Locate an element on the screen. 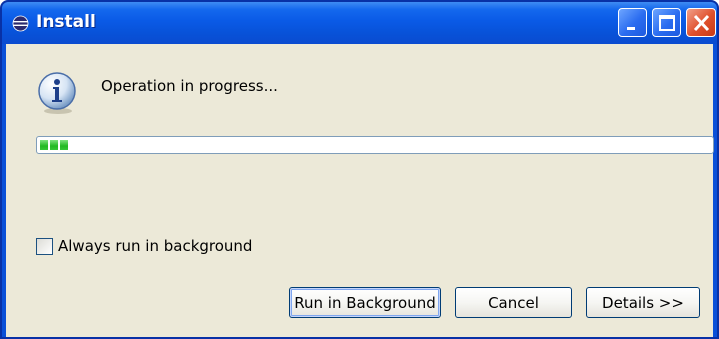 The height and width of the screenshot is (339, 719). maximize-icon is located at coordinates (667, 23).